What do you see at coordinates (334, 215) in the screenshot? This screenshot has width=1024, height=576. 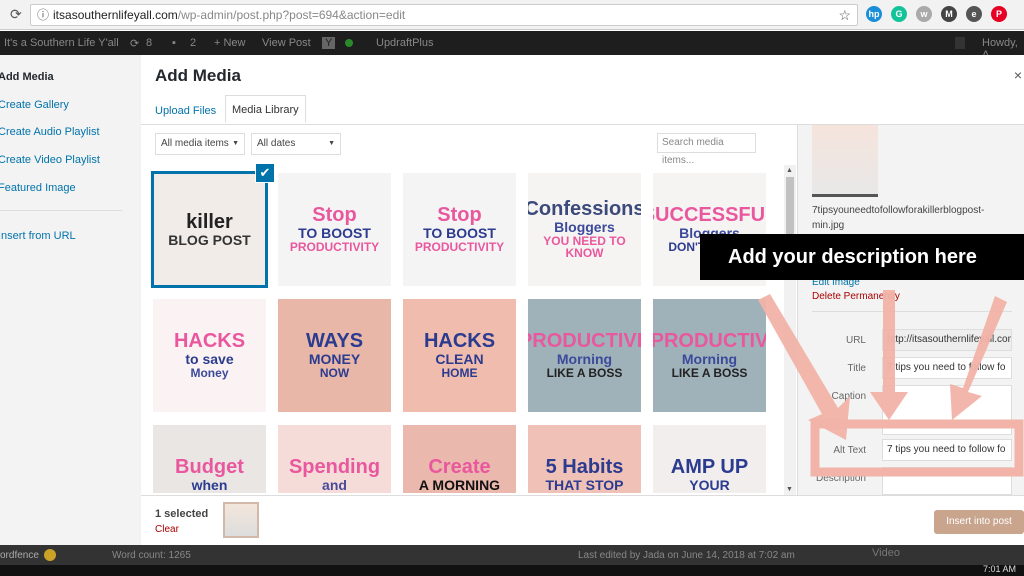 I see `tile-text: Stop` at bounding box center [334, 215].